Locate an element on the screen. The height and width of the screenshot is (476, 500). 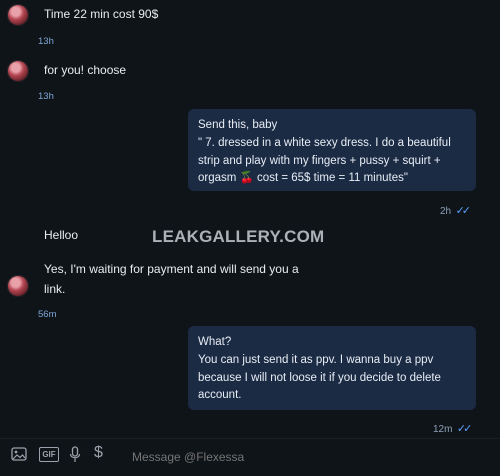
message-input is located at coordinates (297, 457).